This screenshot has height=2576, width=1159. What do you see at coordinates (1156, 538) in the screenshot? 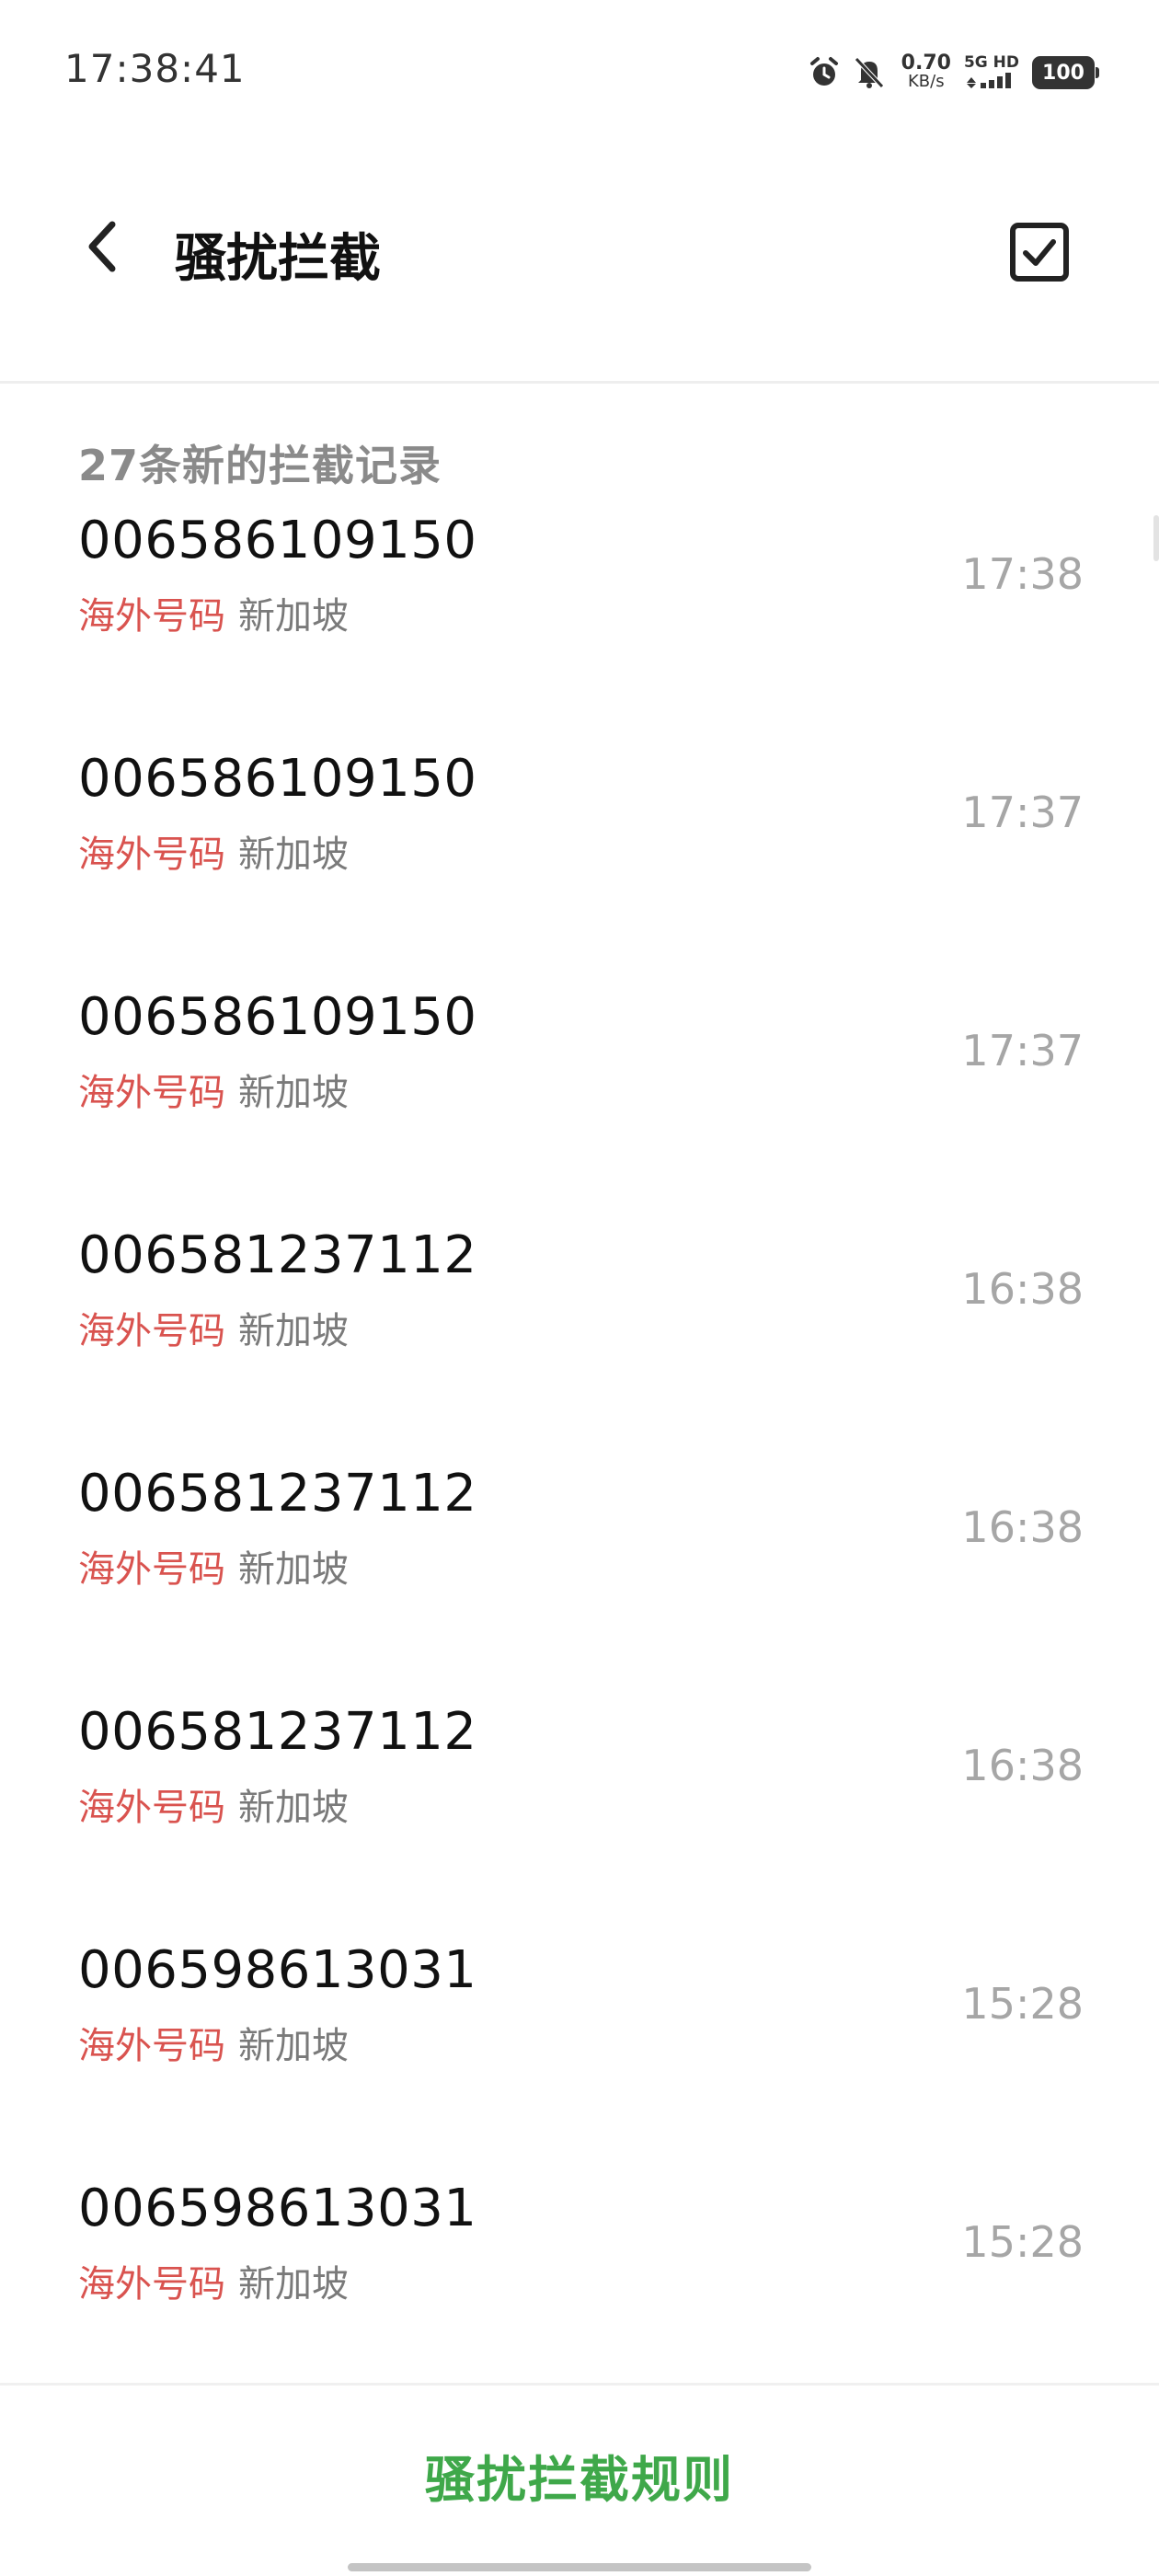
I see `scrollbar` at bounding box center [1156, 538].